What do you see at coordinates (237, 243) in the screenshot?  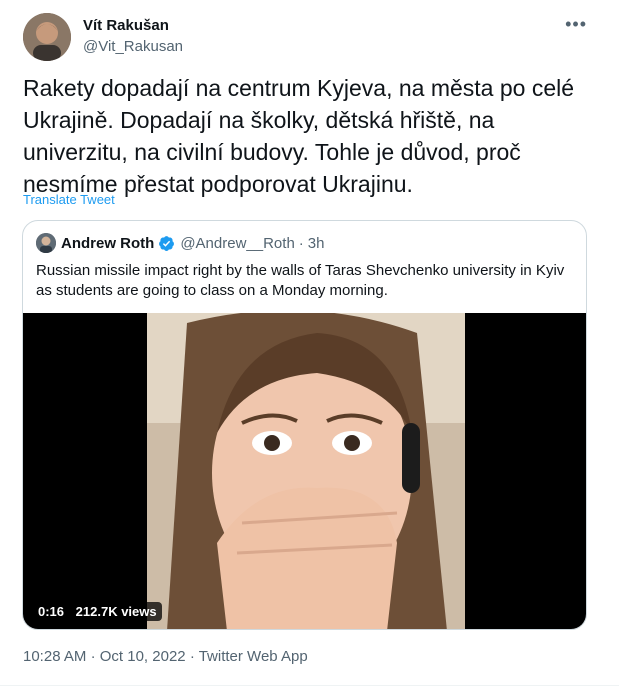 I see `quoted-author-handle: @Andrew__Roth` at bounding box center [237, 243].